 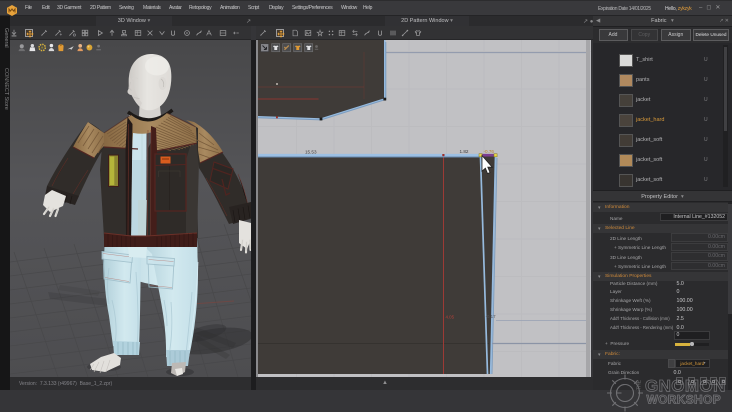 What do you see at coordinates (450, 317) in the screenshot?
I see `svg-text: 4.05` at bounding box center [450, 317].